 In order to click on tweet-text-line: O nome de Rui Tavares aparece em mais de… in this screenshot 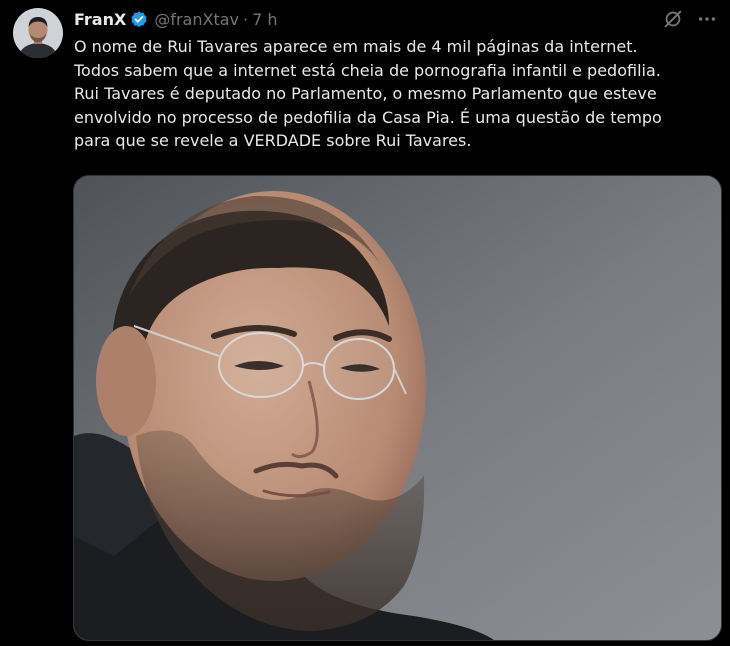, I will do `click(356, 46)`.